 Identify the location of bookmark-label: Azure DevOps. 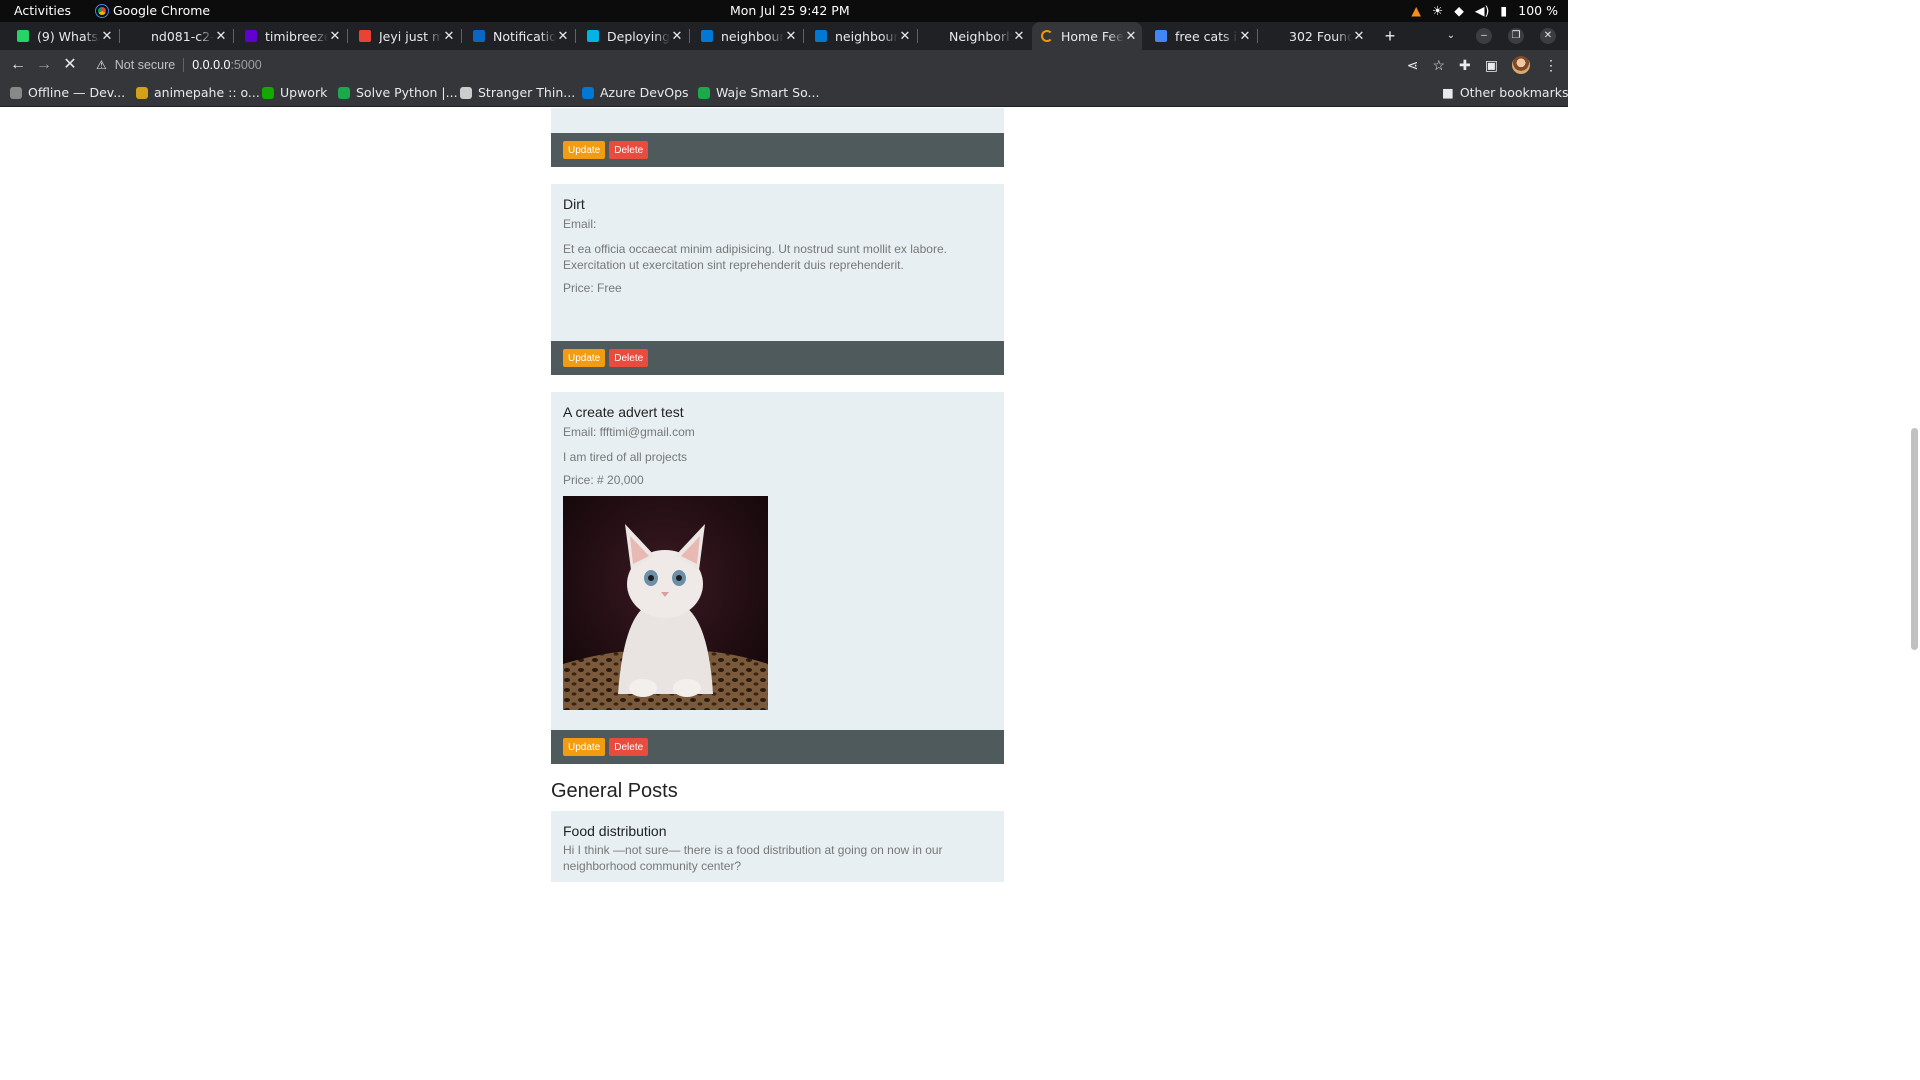
(644, 92).